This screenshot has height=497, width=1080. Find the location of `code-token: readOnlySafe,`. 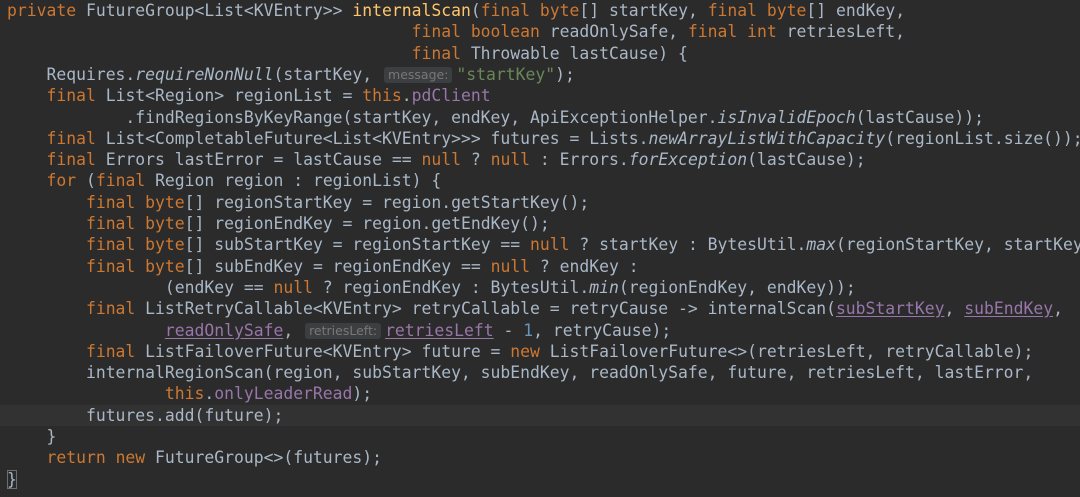

code-token: readOnlySafe, is located at coordinates (618, 32).